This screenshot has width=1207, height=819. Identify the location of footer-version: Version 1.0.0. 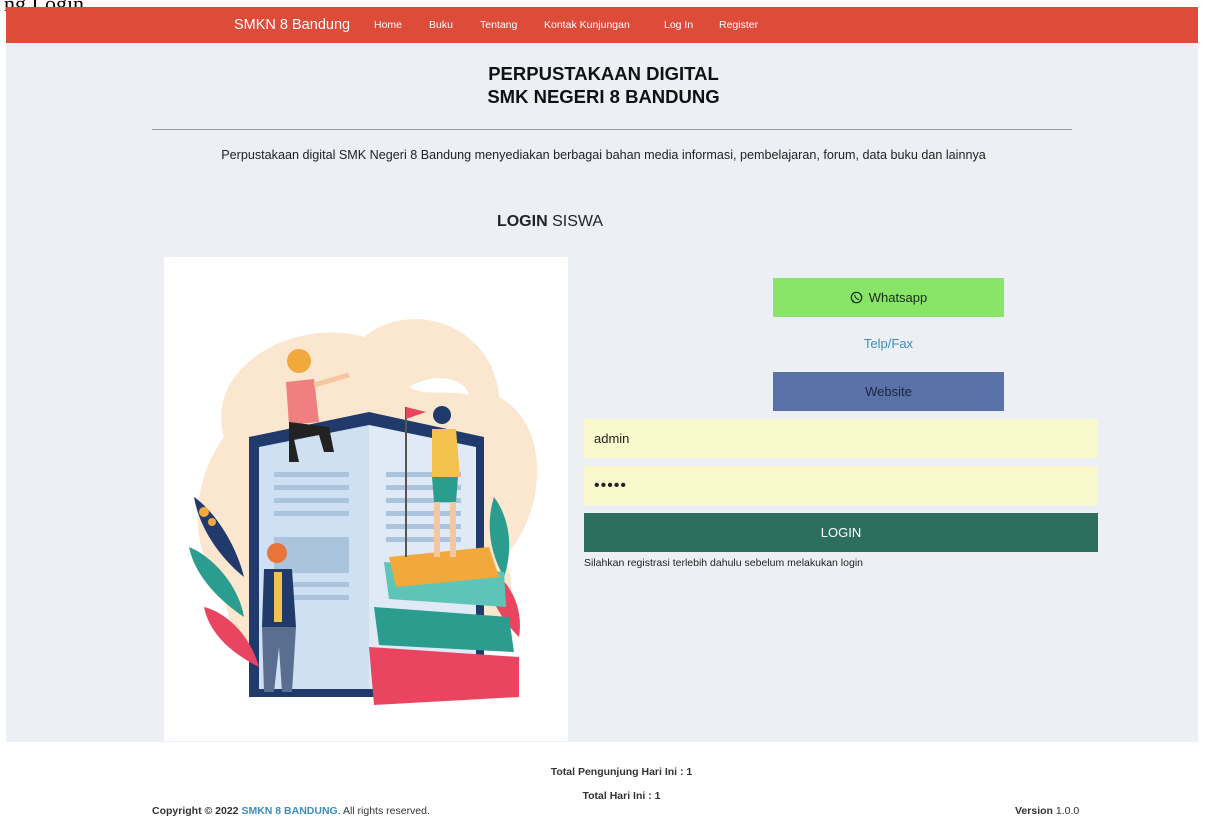
(1047, 811).